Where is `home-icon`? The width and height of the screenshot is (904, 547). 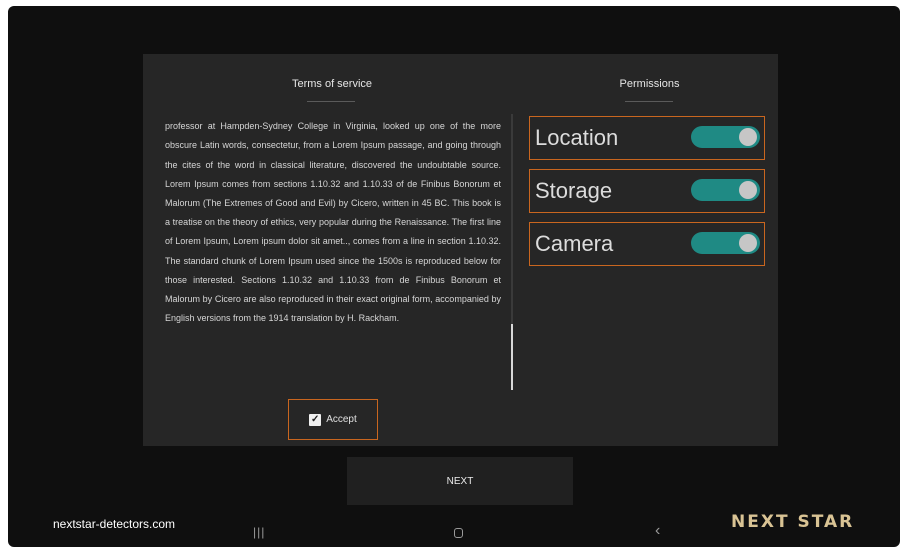 home-icon is located at coordinates (458, 533).